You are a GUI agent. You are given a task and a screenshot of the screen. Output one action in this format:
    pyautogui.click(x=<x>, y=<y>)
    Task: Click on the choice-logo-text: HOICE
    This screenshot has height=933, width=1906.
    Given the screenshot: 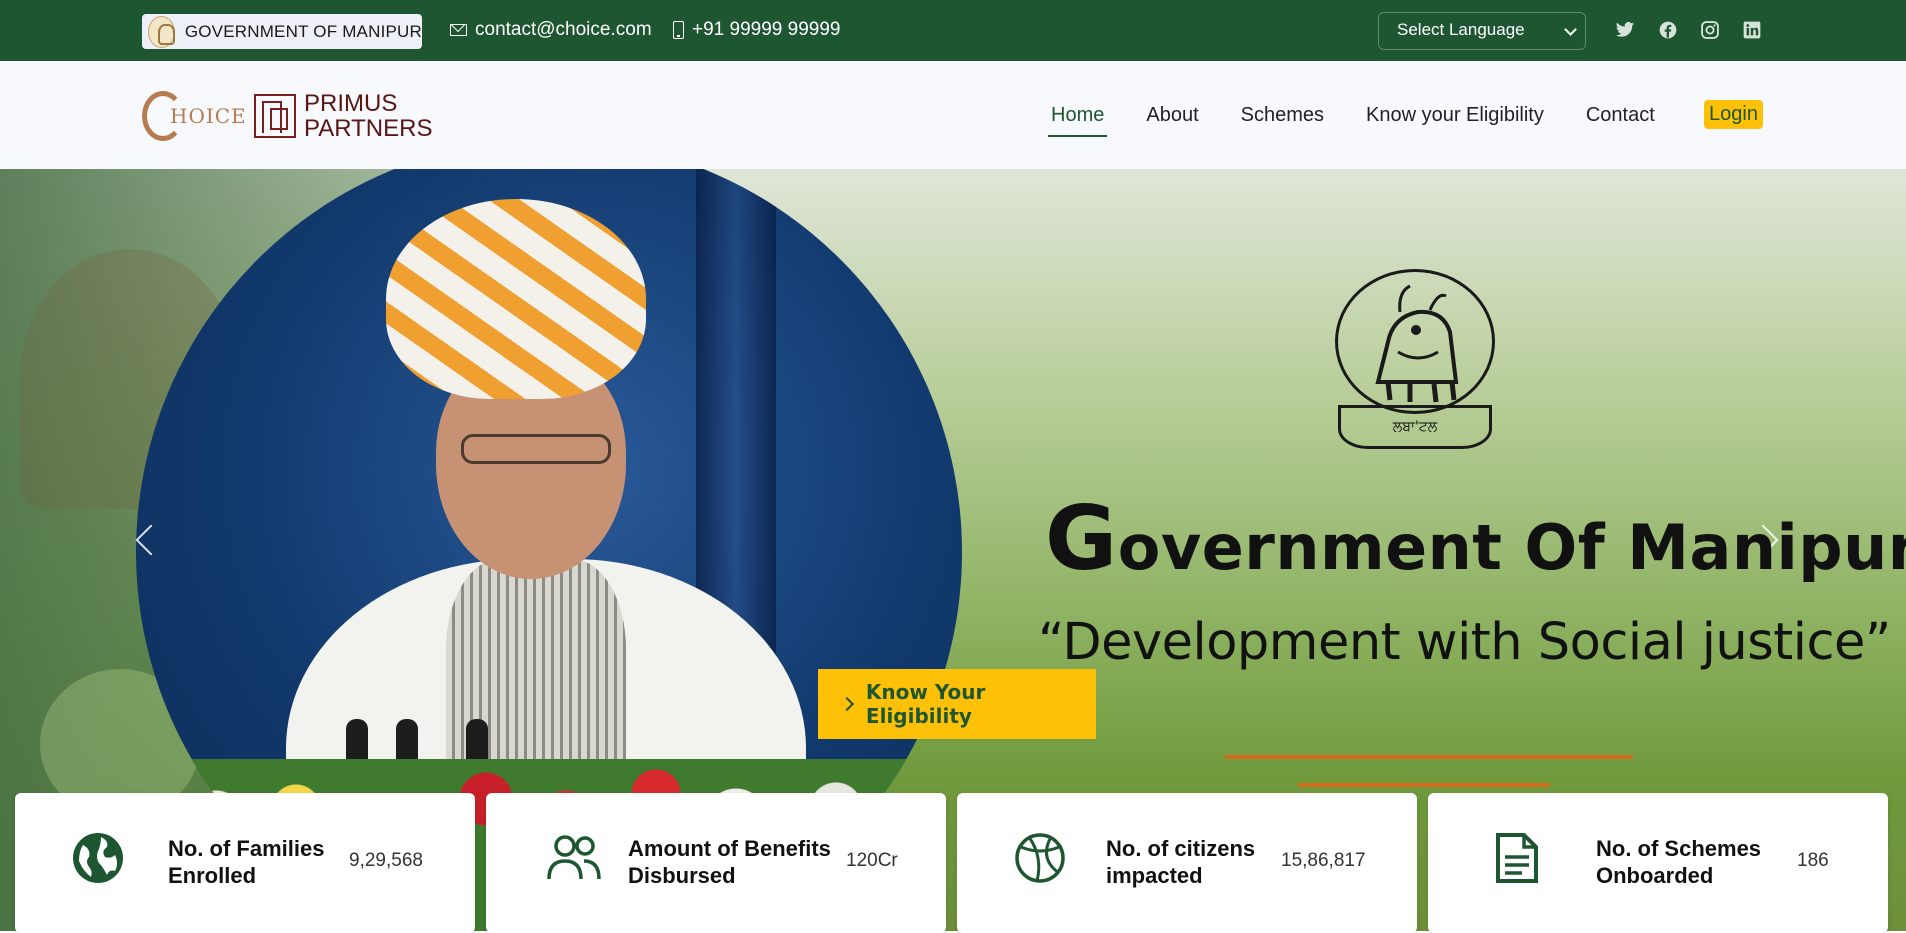 What is the action you would take?
    pyautogui.click(x=208, y=116)
    